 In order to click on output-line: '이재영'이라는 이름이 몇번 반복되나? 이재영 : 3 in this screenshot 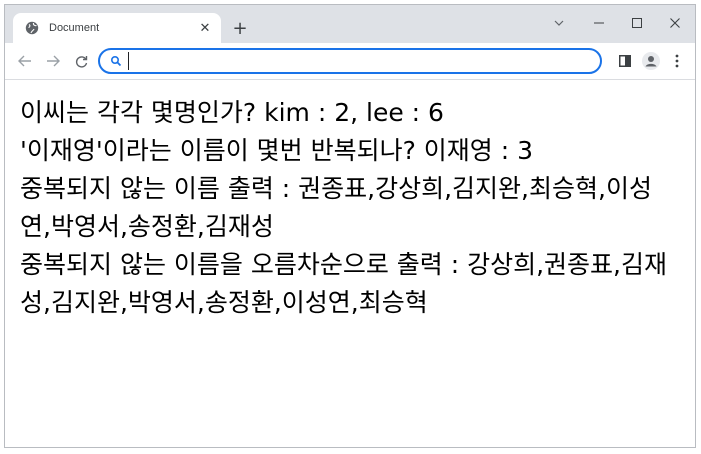, I will do `click(277, 150)`.